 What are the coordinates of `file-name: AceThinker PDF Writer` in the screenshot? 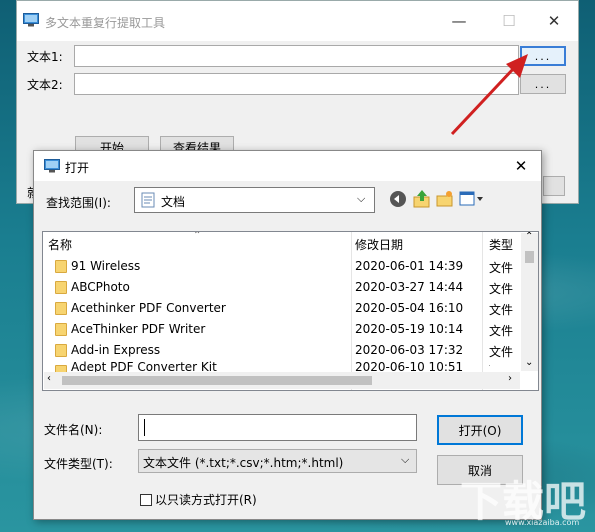 It's located at (138, 329).